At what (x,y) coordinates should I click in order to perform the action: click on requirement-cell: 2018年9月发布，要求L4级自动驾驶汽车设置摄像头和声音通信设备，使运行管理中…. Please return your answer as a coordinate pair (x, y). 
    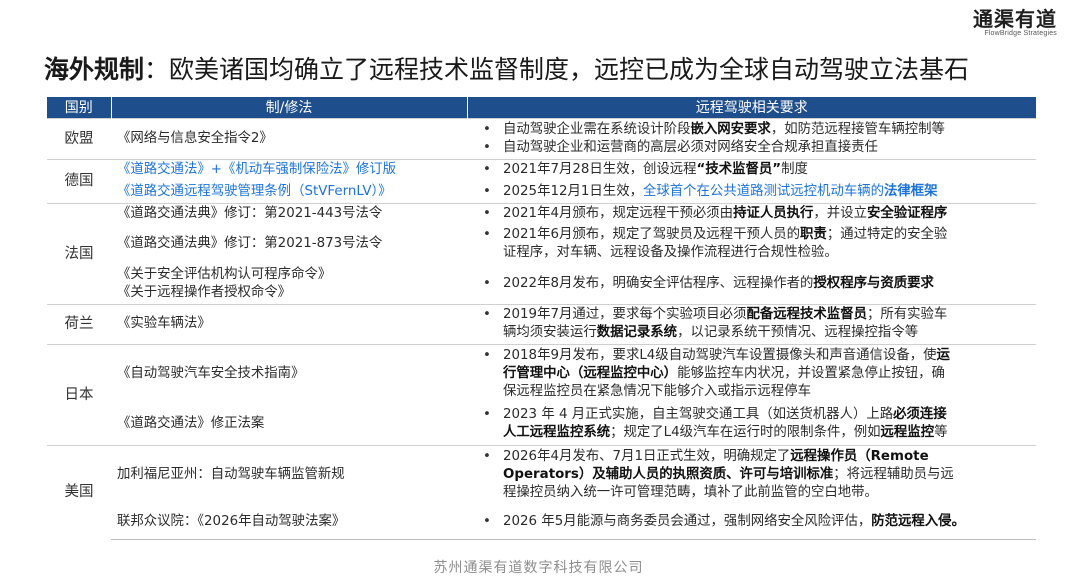
    Looking at the image, I should click on (751, 373).